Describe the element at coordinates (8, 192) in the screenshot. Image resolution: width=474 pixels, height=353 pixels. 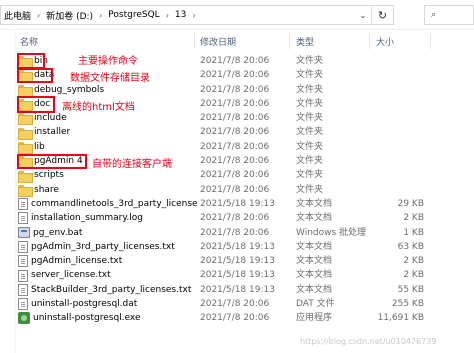
I see `navigation-pane` at that location.